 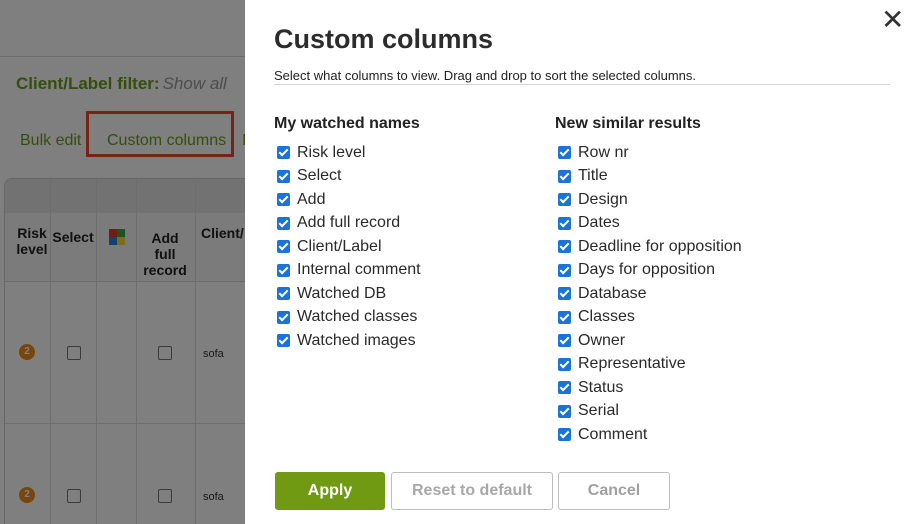 I want to click on column-option: Representative, so click(x=648, y=365).